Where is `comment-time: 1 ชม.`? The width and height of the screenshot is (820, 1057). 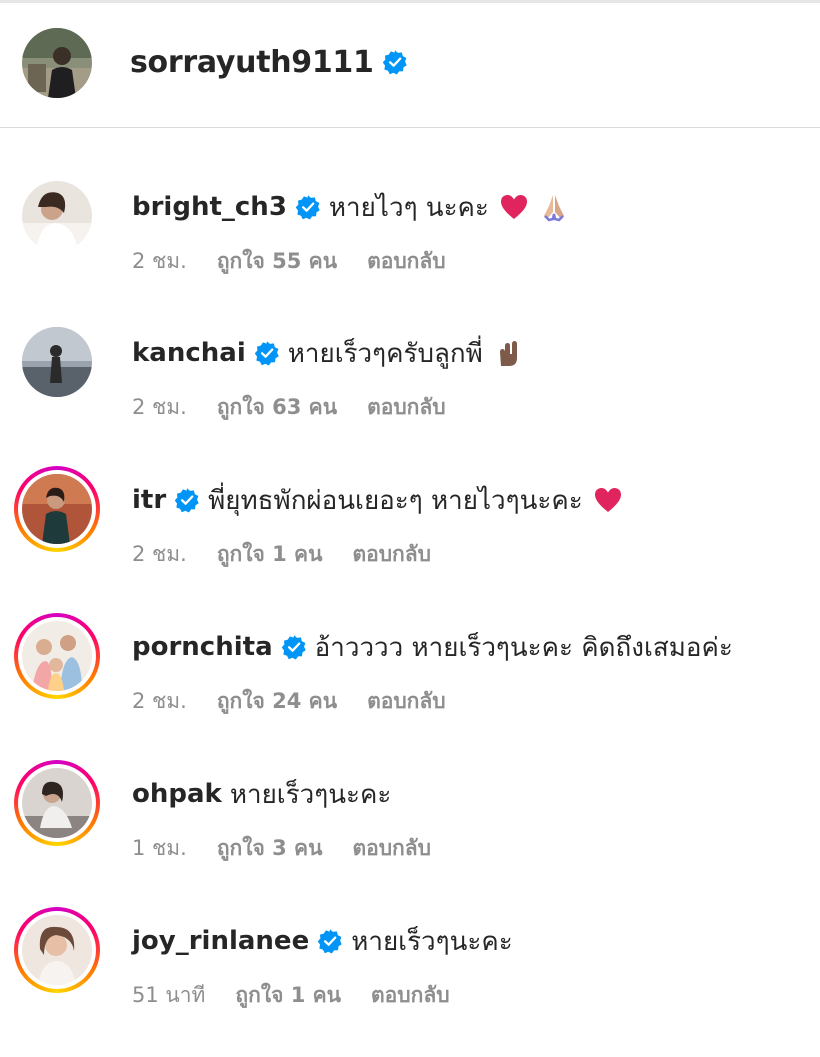 comment-time: 1 ชม. is located at coordinates (159, 848).